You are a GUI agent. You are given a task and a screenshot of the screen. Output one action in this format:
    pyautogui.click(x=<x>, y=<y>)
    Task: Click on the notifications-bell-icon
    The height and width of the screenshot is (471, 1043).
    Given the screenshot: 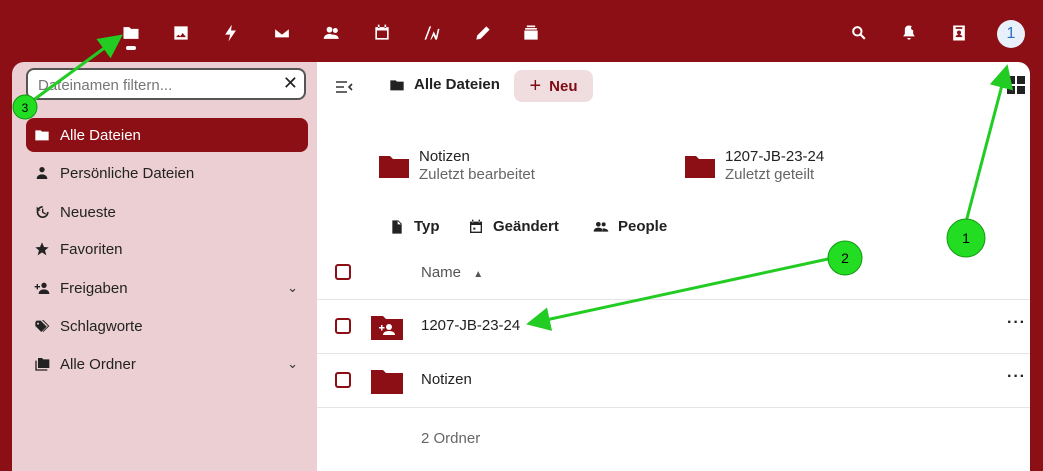 What is the action you would take?
    pyautogui.click(x=909, y=33)
    